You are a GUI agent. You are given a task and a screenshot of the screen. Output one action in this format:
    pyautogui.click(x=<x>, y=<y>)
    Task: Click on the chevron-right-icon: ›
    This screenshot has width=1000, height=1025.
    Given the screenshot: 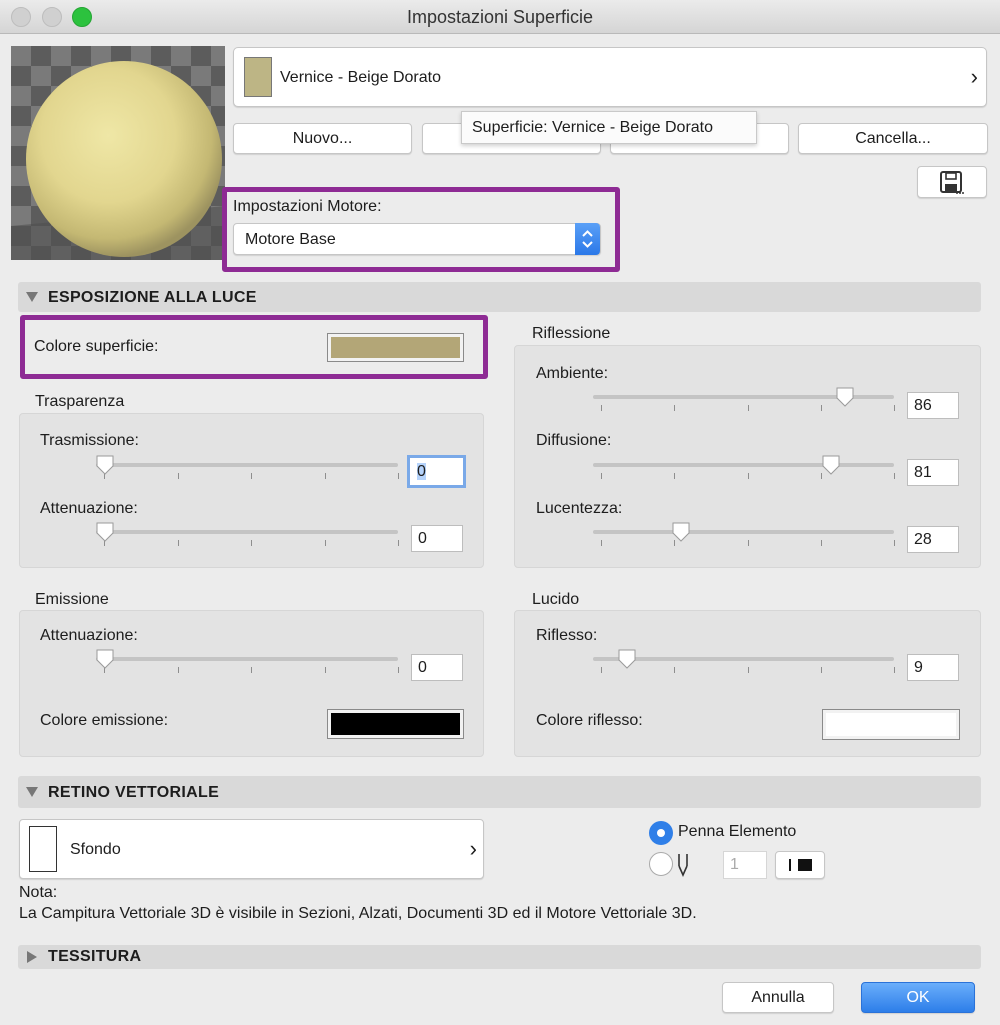 What is the action you would take?
    pyautogui.click(x=974, y=76)
    